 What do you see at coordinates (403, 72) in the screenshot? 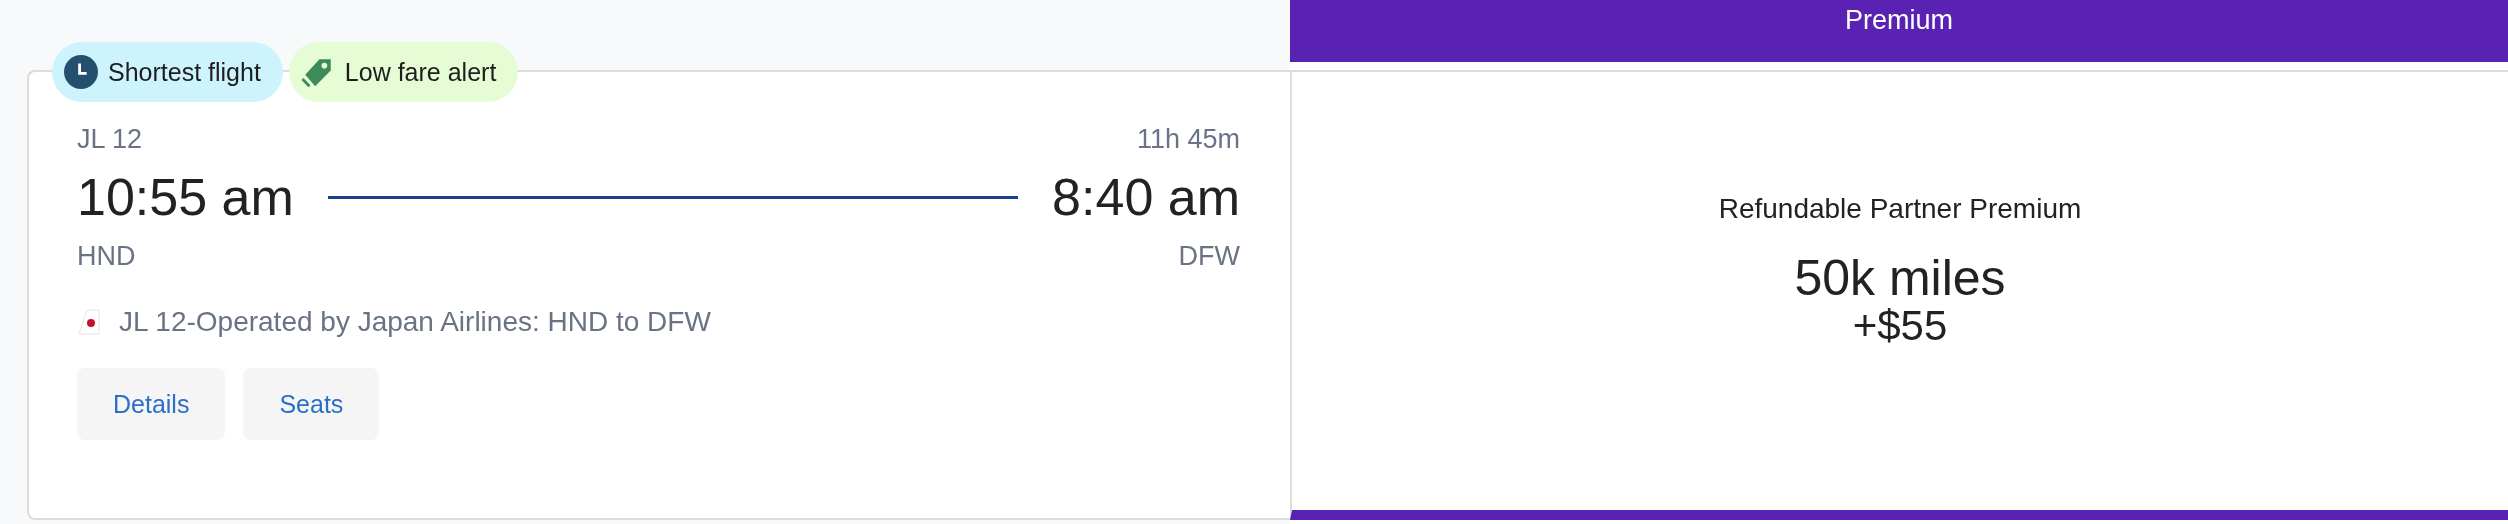
I see `flight-badge: Low fare alert` at bounding box center [403, 72].